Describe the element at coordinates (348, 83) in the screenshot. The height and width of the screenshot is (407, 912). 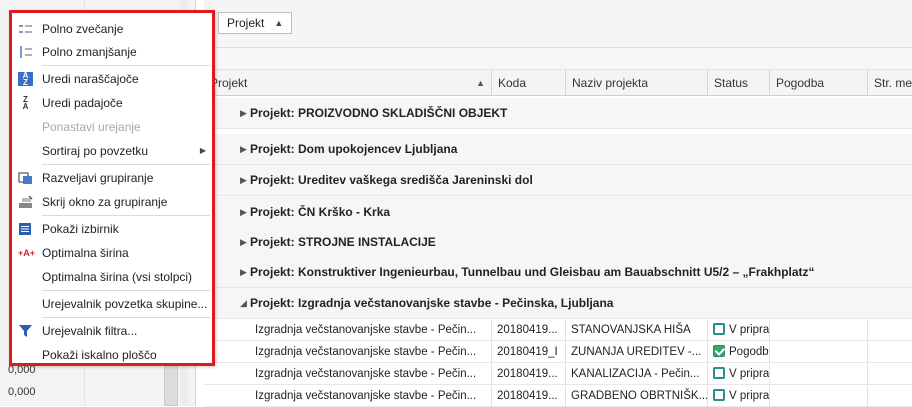
I see `column-header-projekt: Projekt ▲` at that location.